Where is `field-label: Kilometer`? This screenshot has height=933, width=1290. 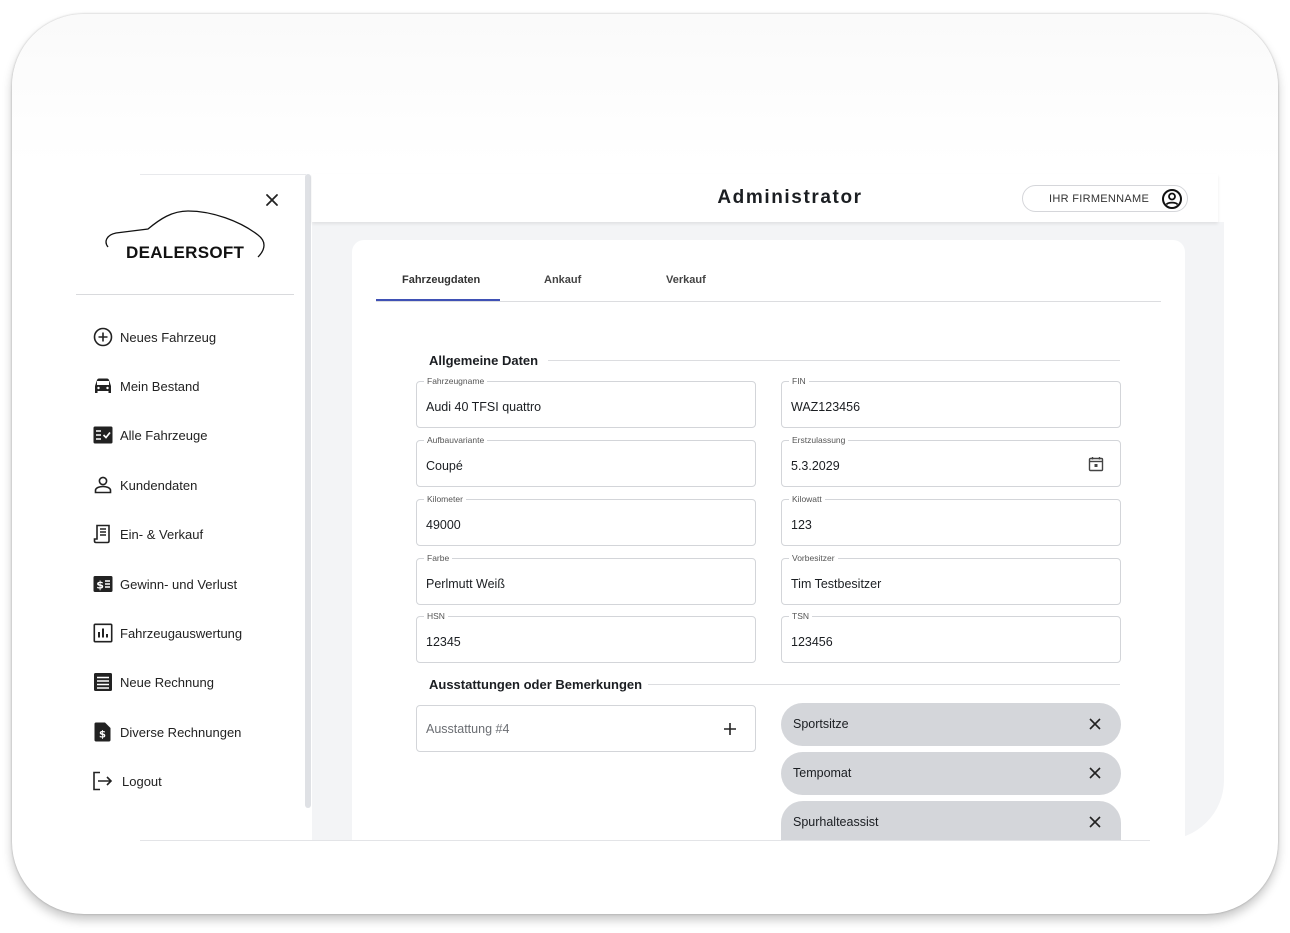 field-label: Kilometer is located at coordinates (445, 499).